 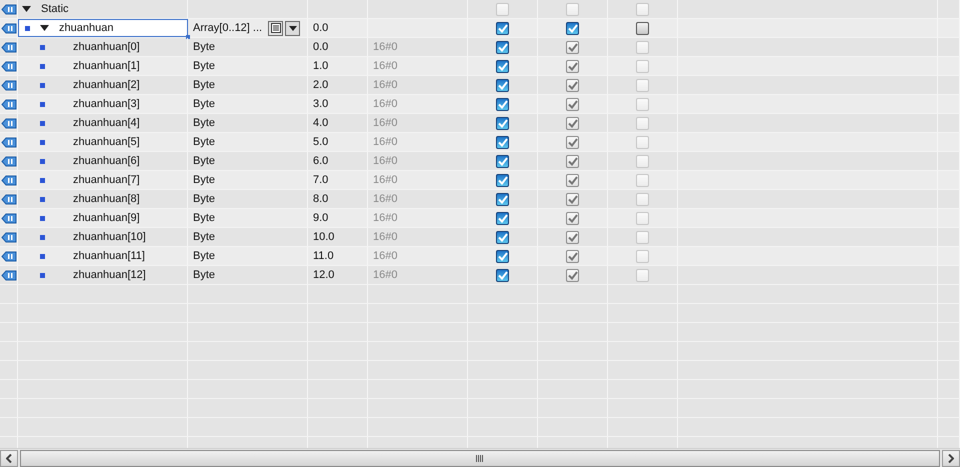 What do you see at coordinates (320, 66) in the screenshot?
I see `offset-value: 1.0` at bounding box center [320, 66].